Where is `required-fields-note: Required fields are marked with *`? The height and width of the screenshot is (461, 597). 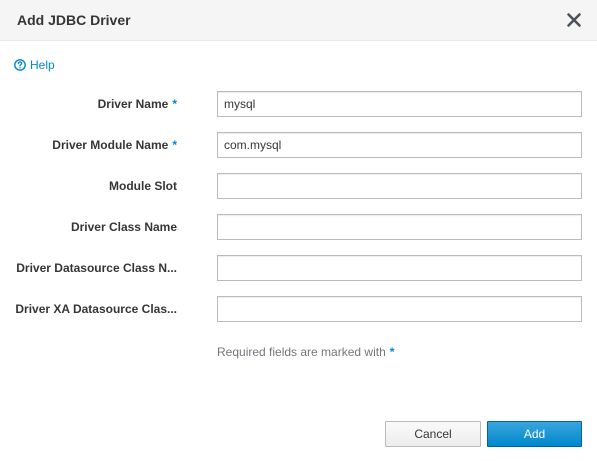
required-fields-note: Required fields are marked with * is located at coordinates (306, 352).